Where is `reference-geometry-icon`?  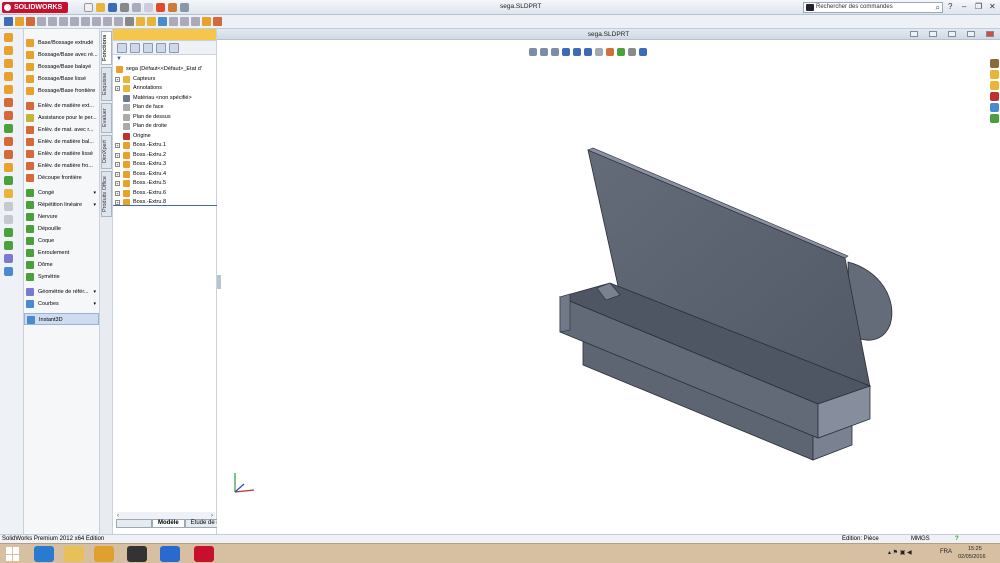
reference-geometry-icon is located at coordinates (8, 258).